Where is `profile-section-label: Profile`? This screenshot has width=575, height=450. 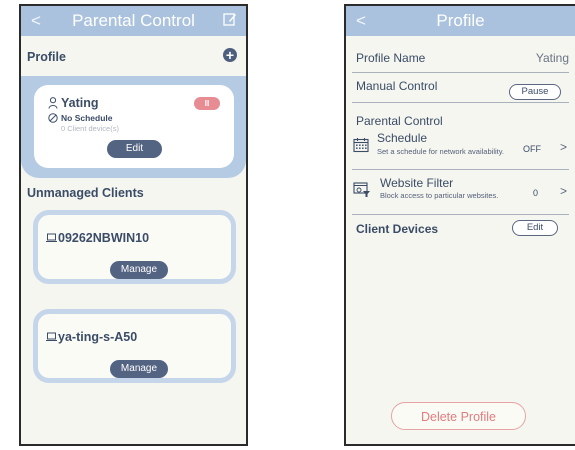 profile-section-label: Profile is located at coordinates (46, 57).